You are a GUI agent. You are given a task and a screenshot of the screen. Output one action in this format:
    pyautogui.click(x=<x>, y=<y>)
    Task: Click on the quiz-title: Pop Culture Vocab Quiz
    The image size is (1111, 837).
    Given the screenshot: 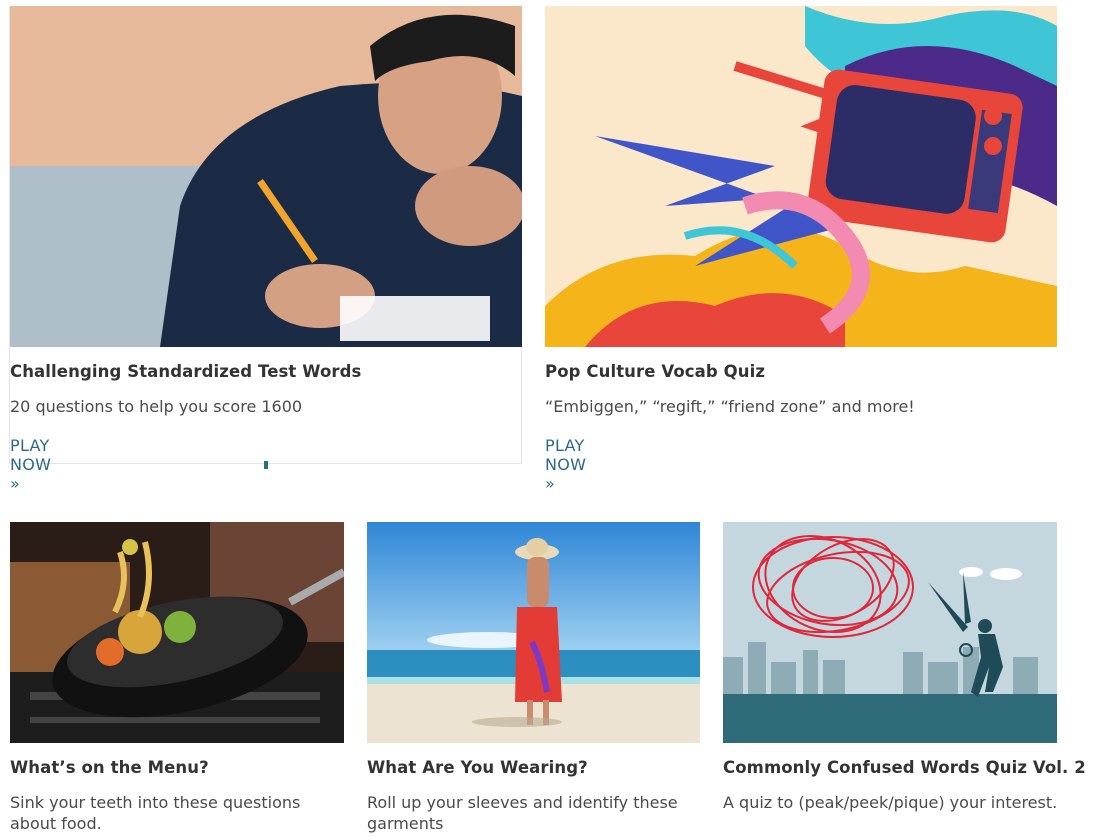 What is the action you would take?
    pyautogui.click(x=655, y=371)
    